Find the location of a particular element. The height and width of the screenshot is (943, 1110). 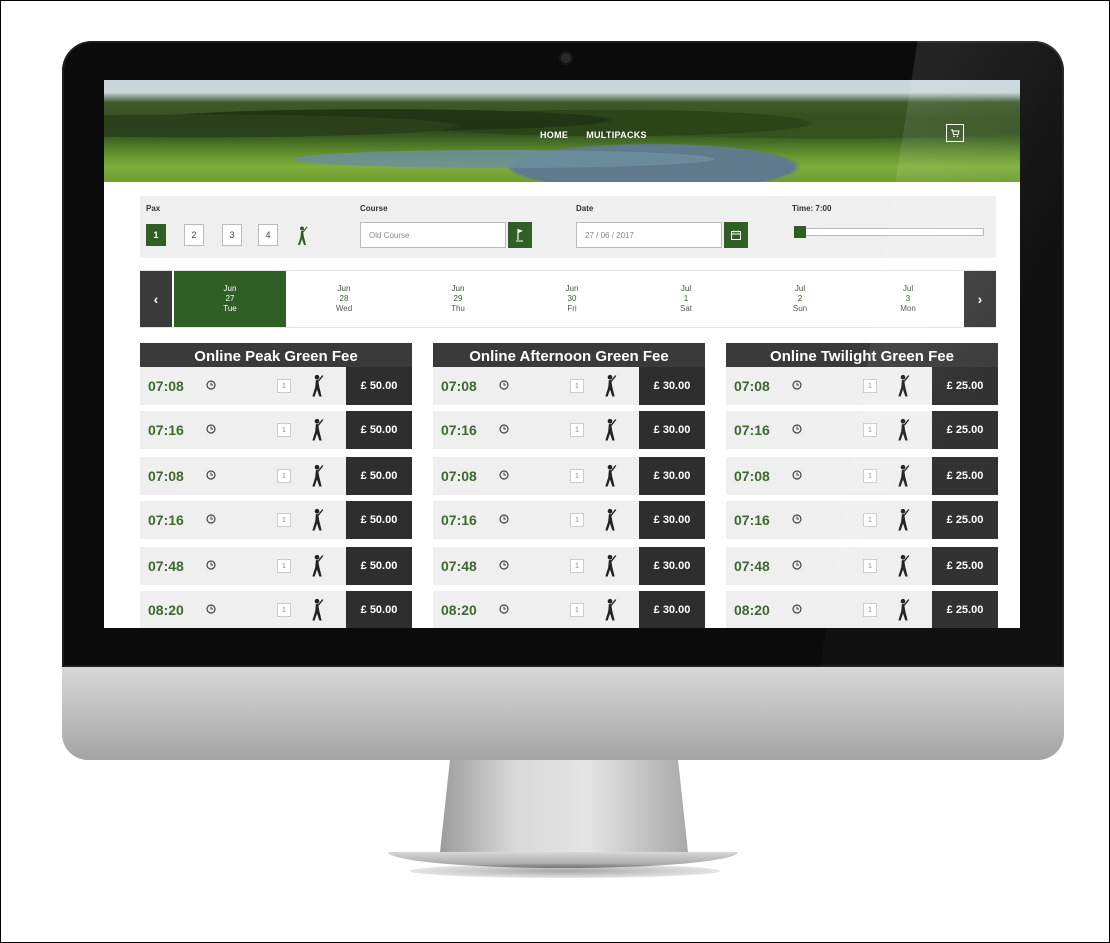

tee-time-row: 08:20 1 £ 30.00 is located at coordinates (569, 609).